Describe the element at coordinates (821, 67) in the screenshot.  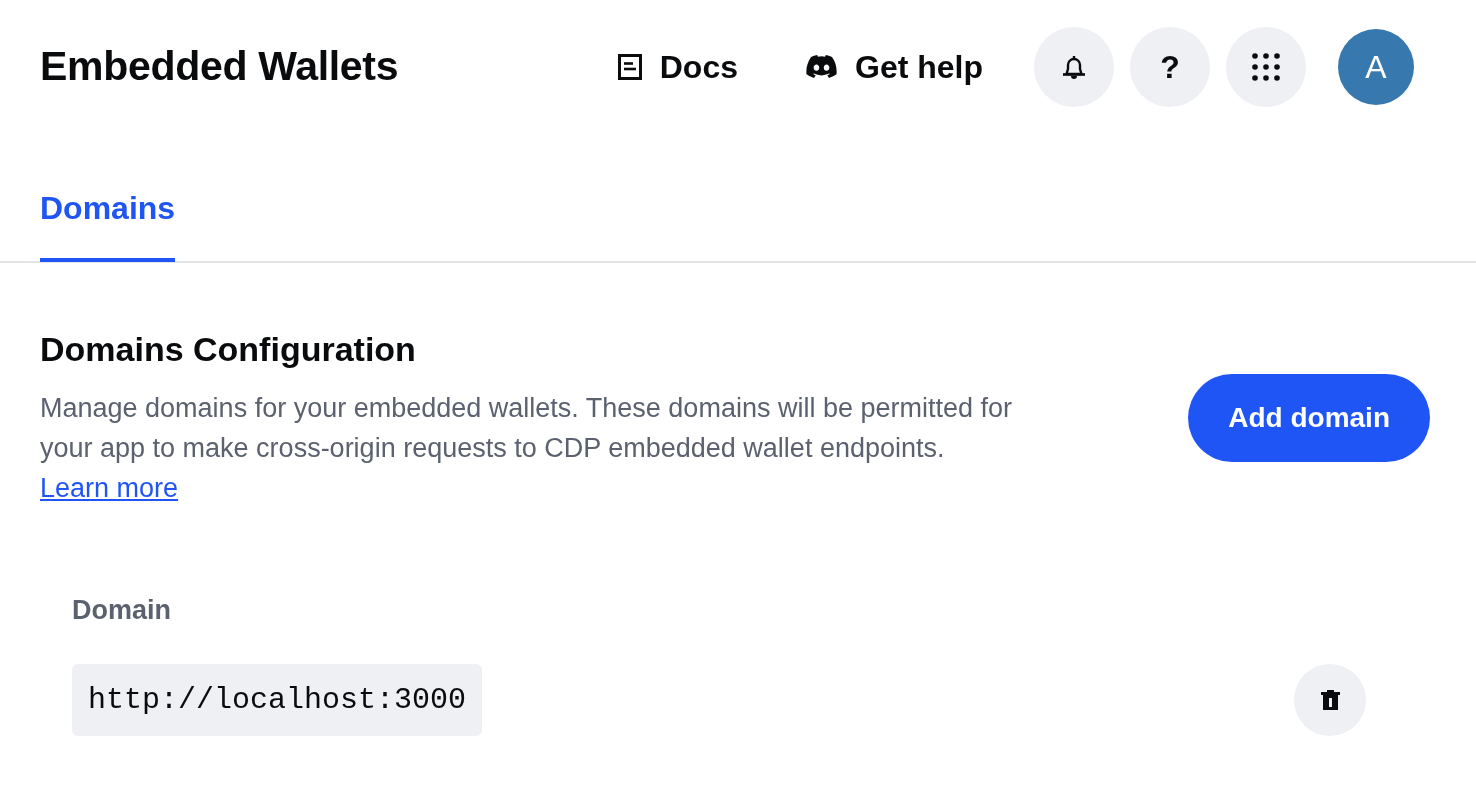
I see `game-controller-icon` at that location.